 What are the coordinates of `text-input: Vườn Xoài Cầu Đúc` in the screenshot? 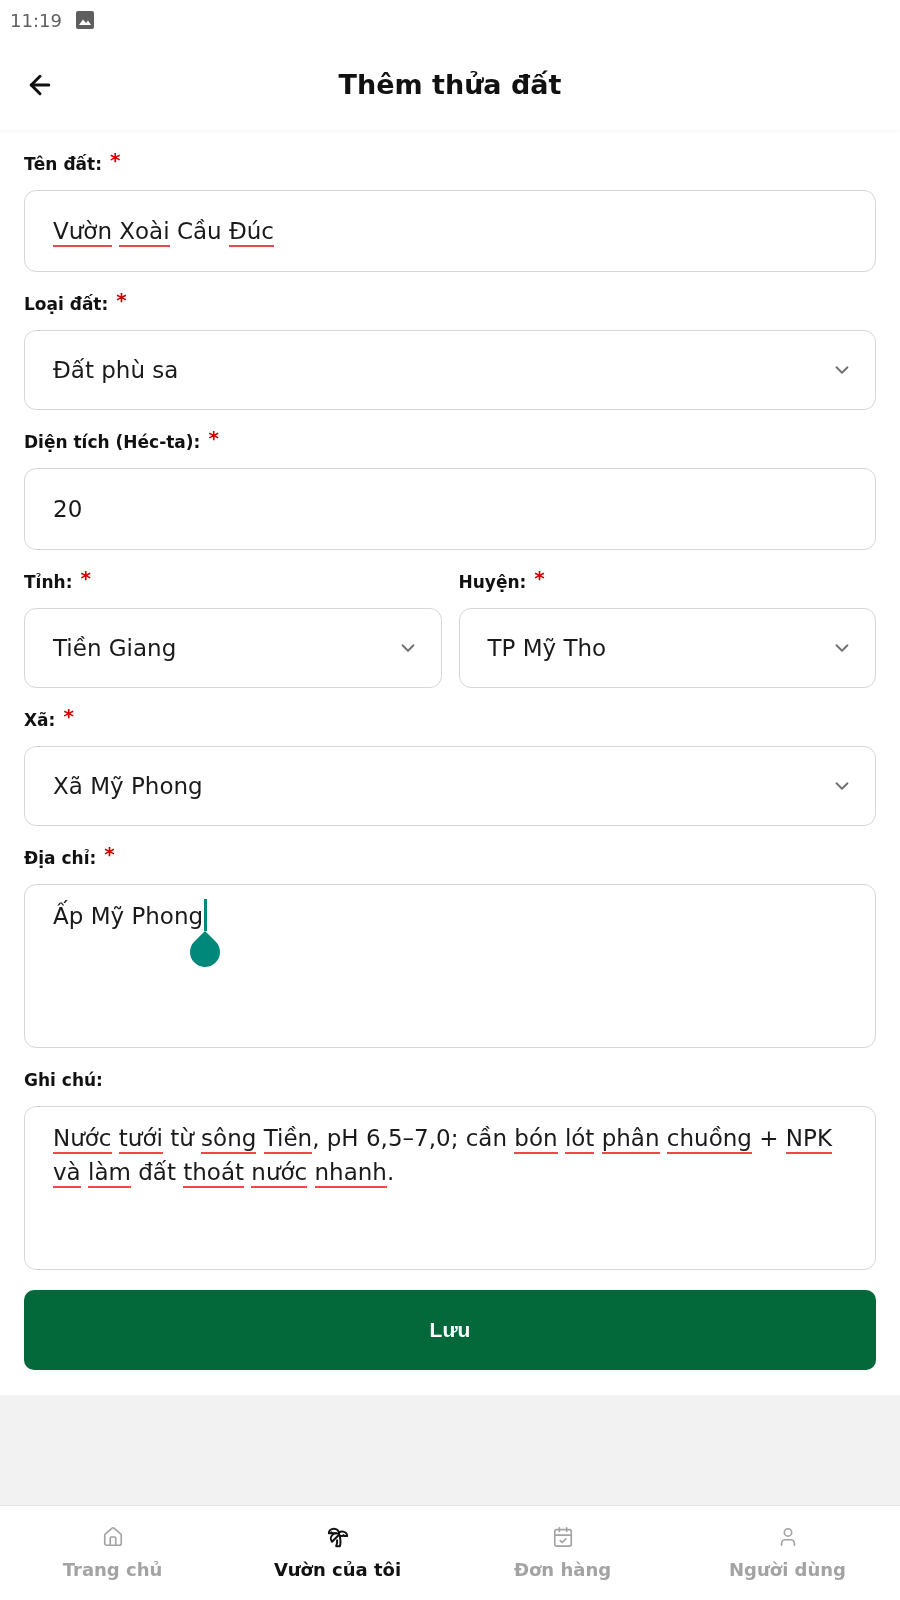 It's located at (450, 231).